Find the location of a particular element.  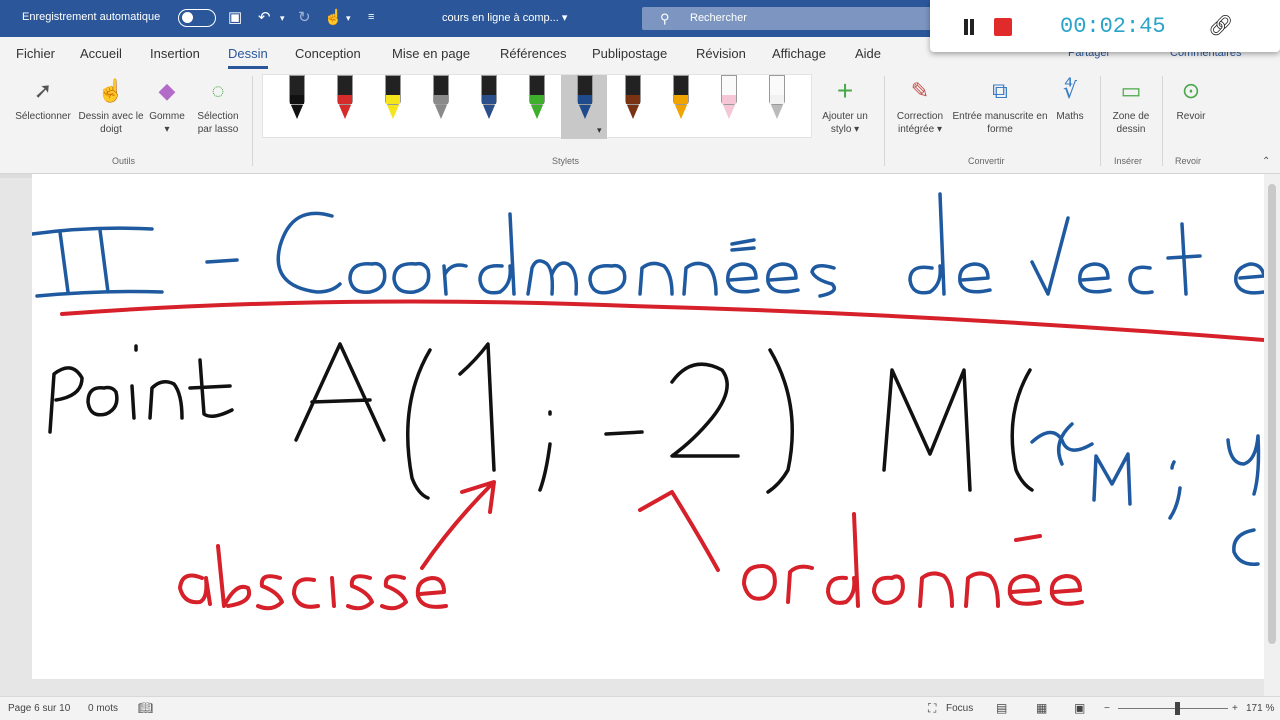

zoom-slider-thumb is located at coordinates (1177, 708).